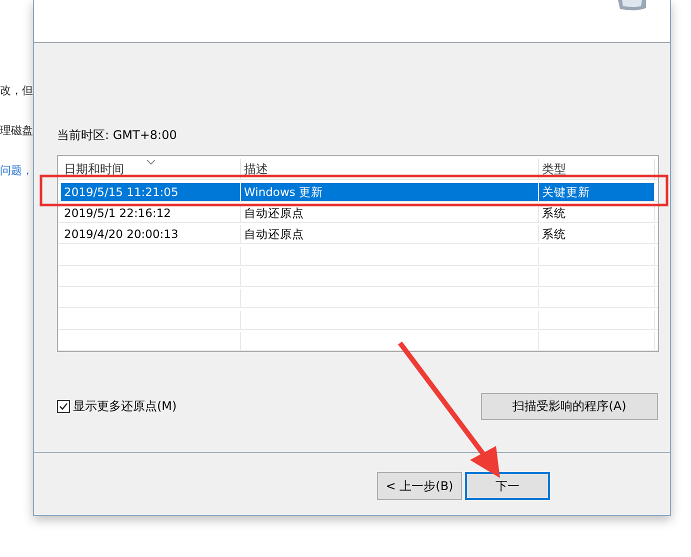 The height and width of the screenshot is (557, 691). What do you see at coordinates (151, 169) in the screenshot?
I see `column-header: 日期和时间` at bounding box center [151, 169].